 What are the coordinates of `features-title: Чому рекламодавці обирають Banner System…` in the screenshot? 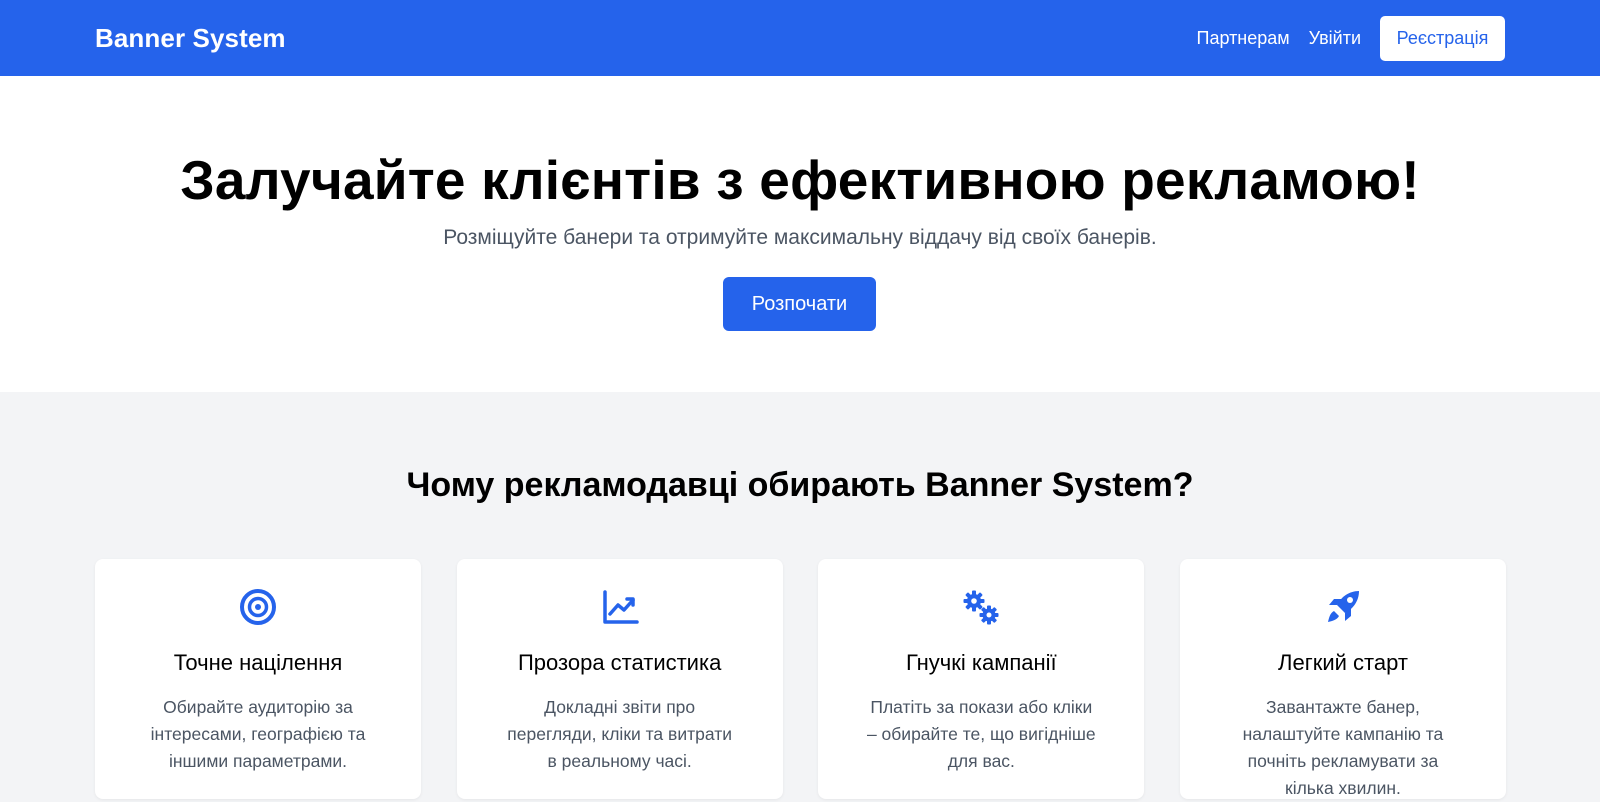 It's located at (800, 485).